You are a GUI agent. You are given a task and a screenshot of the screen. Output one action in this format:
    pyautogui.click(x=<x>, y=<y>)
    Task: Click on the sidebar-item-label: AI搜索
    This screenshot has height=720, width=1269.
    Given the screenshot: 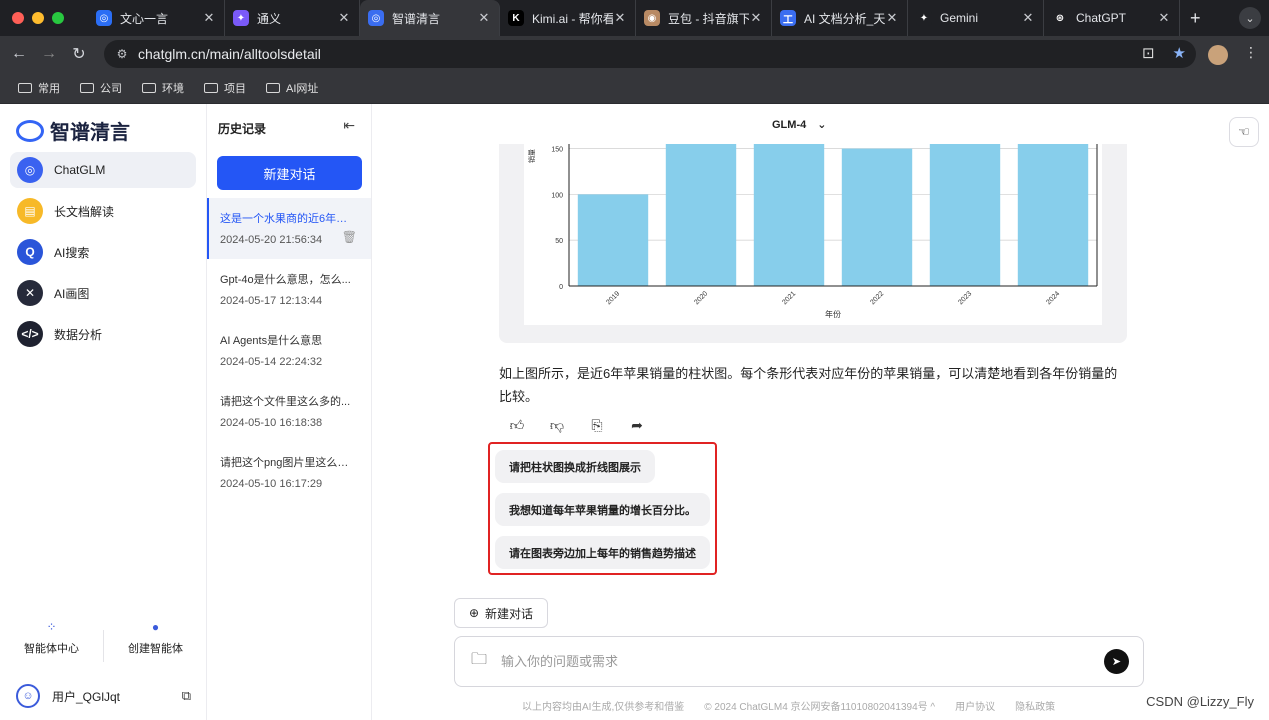 What is the action you would take?
    pyautogui.click(x=72, y=252)
    